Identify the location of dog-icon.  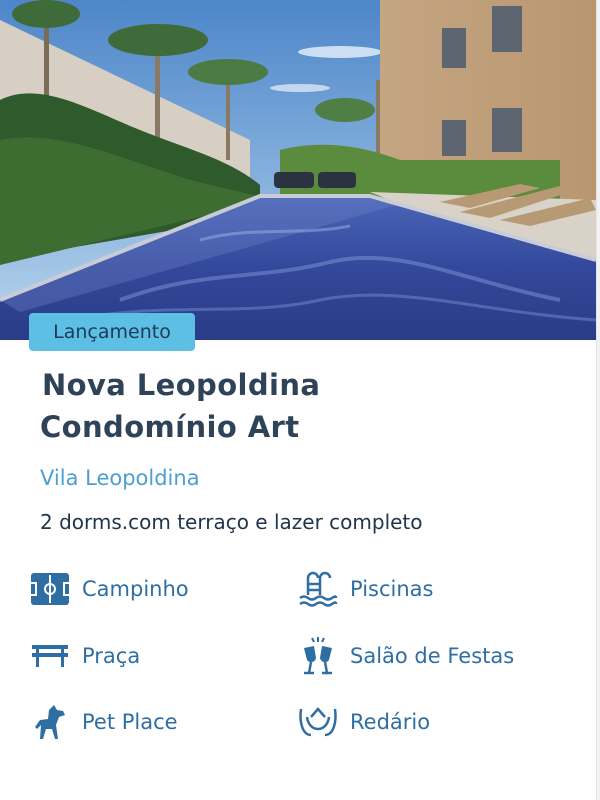
(50, 722).